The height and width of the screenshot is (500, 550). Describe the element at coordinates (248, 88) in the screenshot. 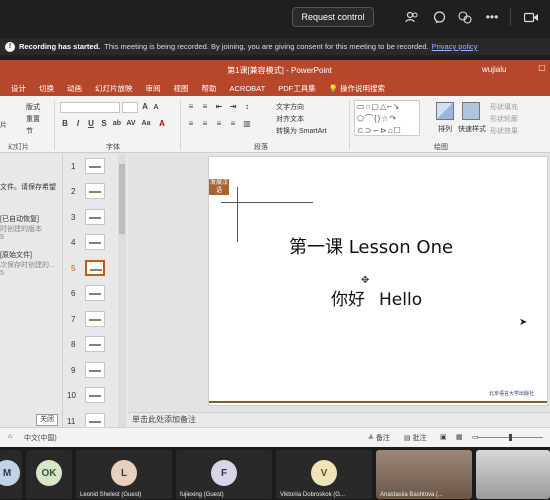

I see `tab-acrobat: ACROBAT` at that location.